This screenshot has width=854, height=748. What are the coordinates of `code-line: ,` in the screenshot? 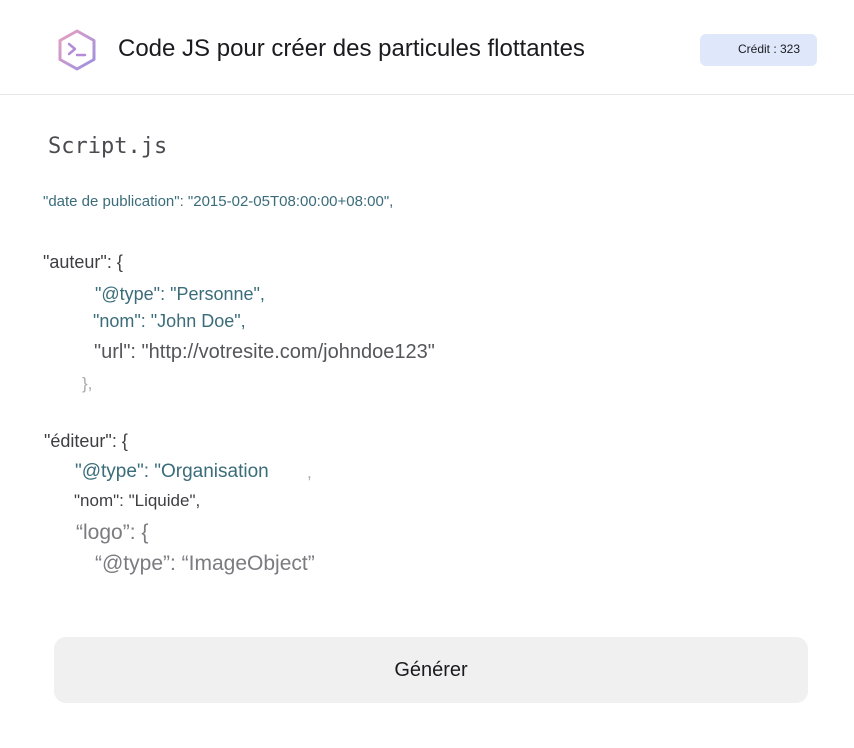 It's located at (309, 472).